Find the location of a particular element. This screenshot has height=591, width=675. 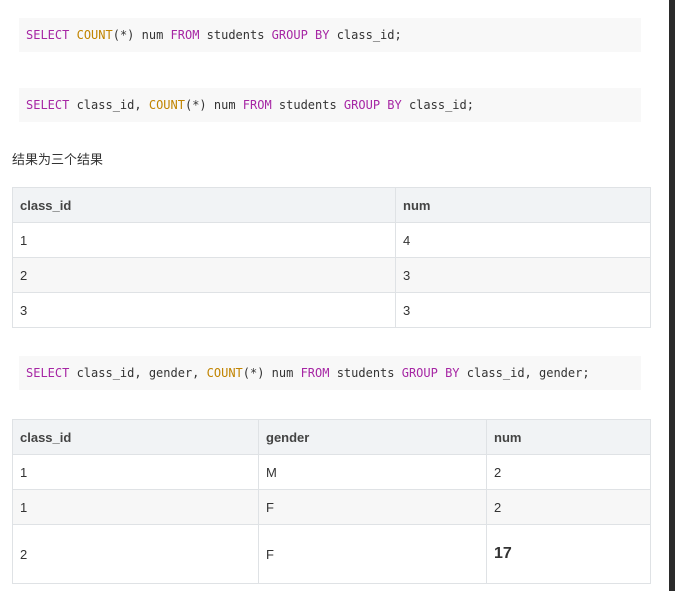

table-cell: 4 is located at coordinates (523, 240).